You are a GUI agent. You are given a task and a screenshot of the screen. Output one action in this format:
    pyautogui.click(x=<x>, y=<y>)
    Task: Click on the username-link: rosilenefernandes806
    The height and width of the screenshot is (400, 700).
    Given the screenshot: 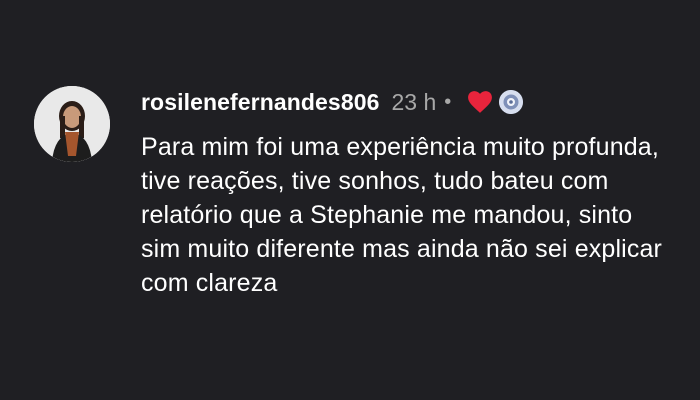 What is the action you would take?
    pyautogui.click(x=260, y=102)
    